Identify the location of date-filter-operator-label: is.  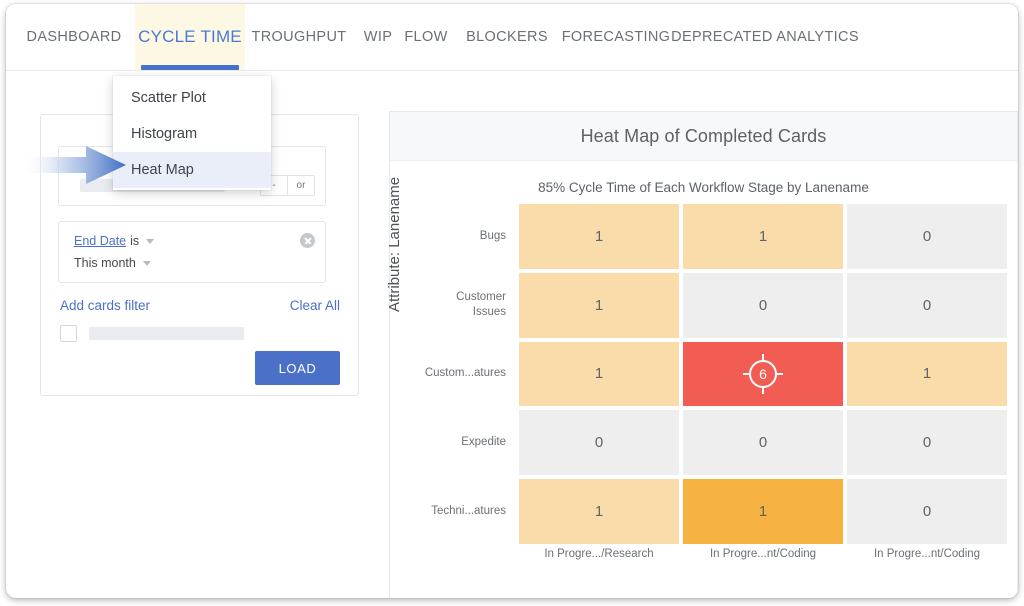
(135, 241).